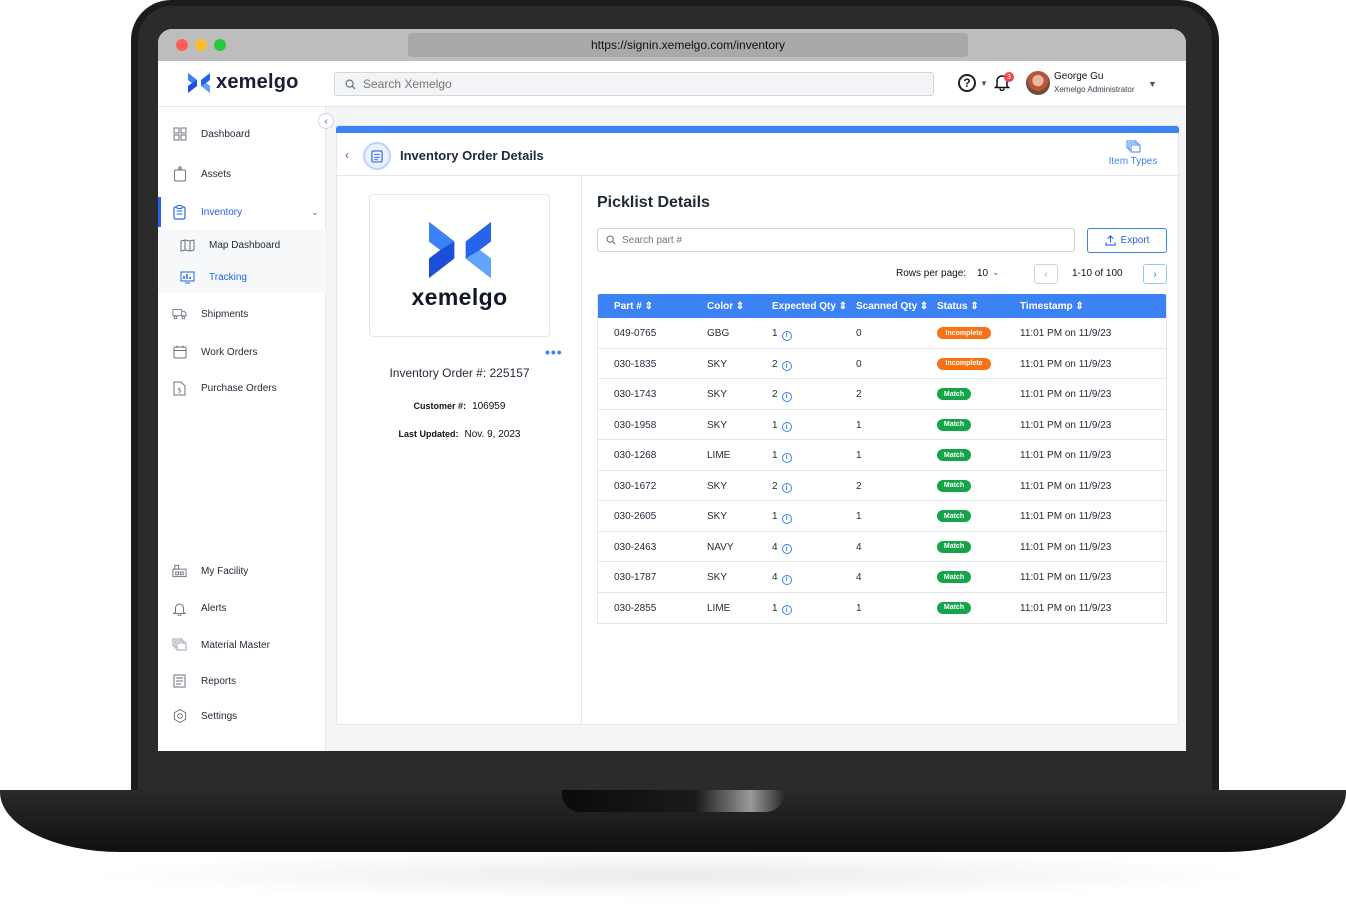  What do you see at coordinates (459, 406) in the screenshot?
I see `customer-row: Customer #: 106959` at bounding box center [459, 406].